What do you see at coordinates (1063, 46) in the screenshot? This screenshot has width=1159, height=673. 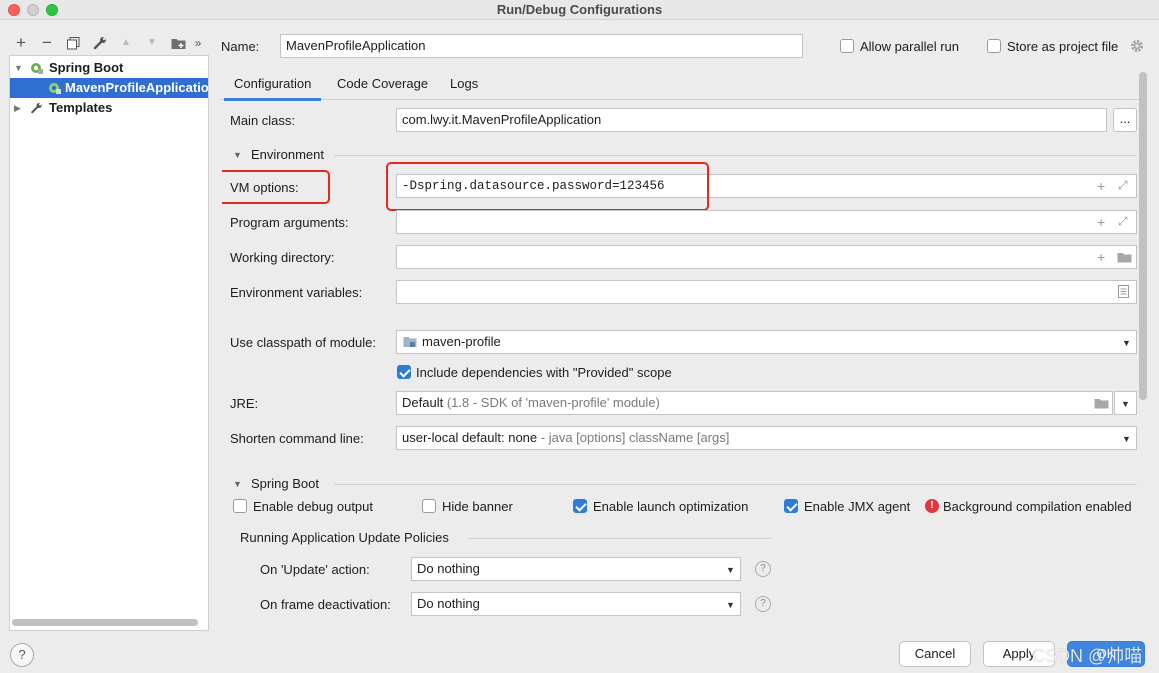 I see `store-as-project-file-label: Store as project file` at bounding box center [1063, 46].